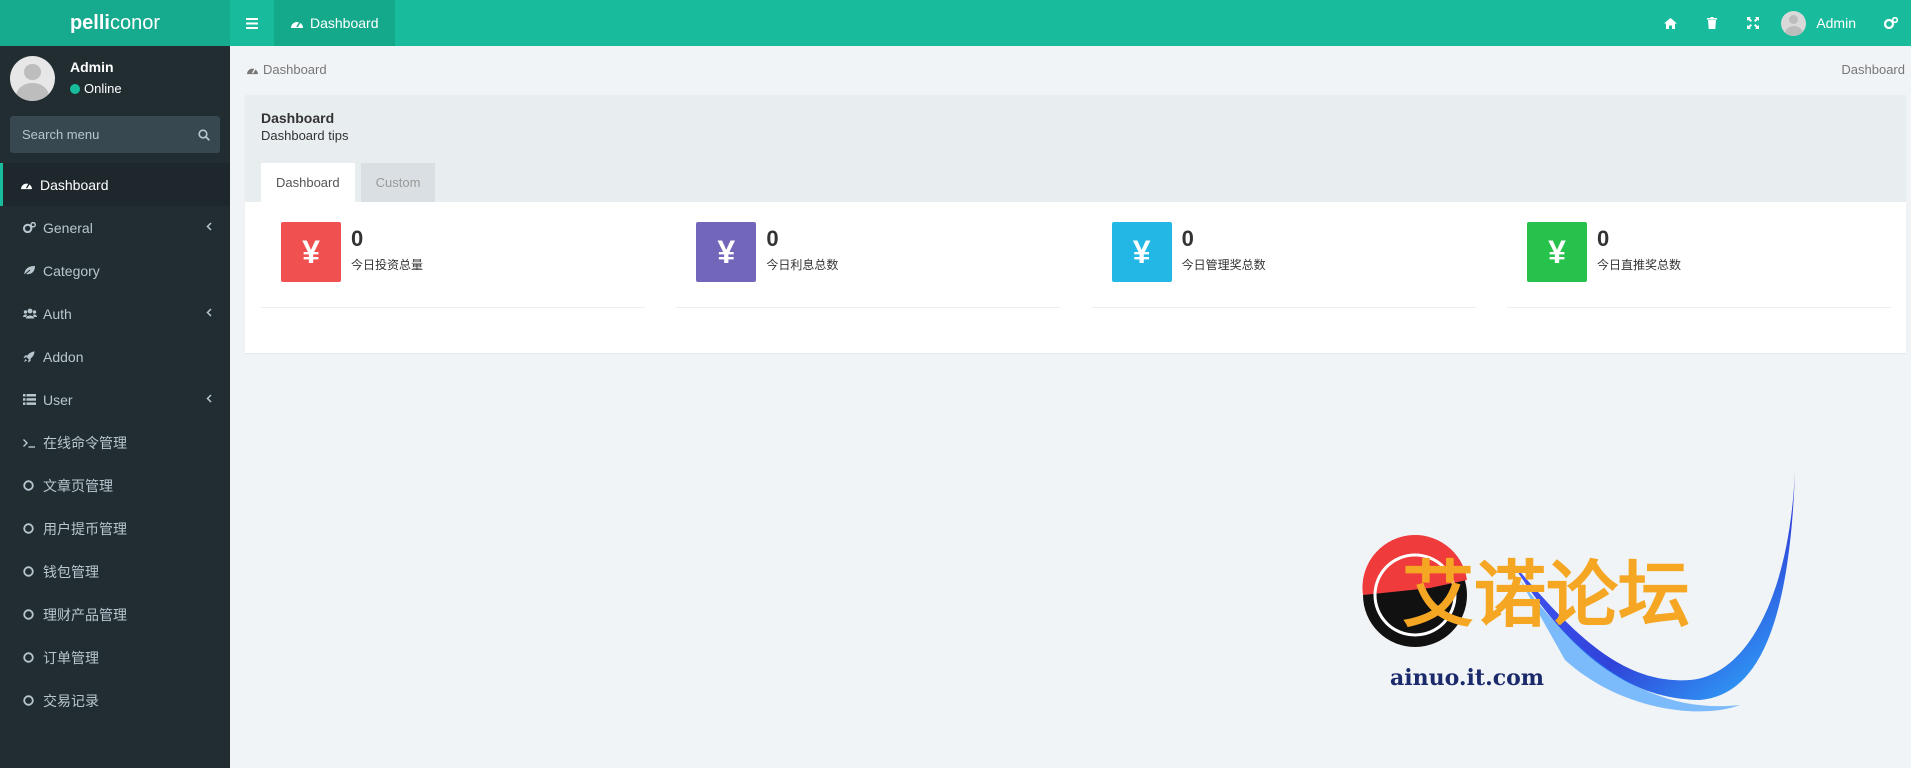 Image resolution: width=1911 pixels, height=768 pixels. I want to click on stat-label: 今日管理奖总数, so click(1223, 265).